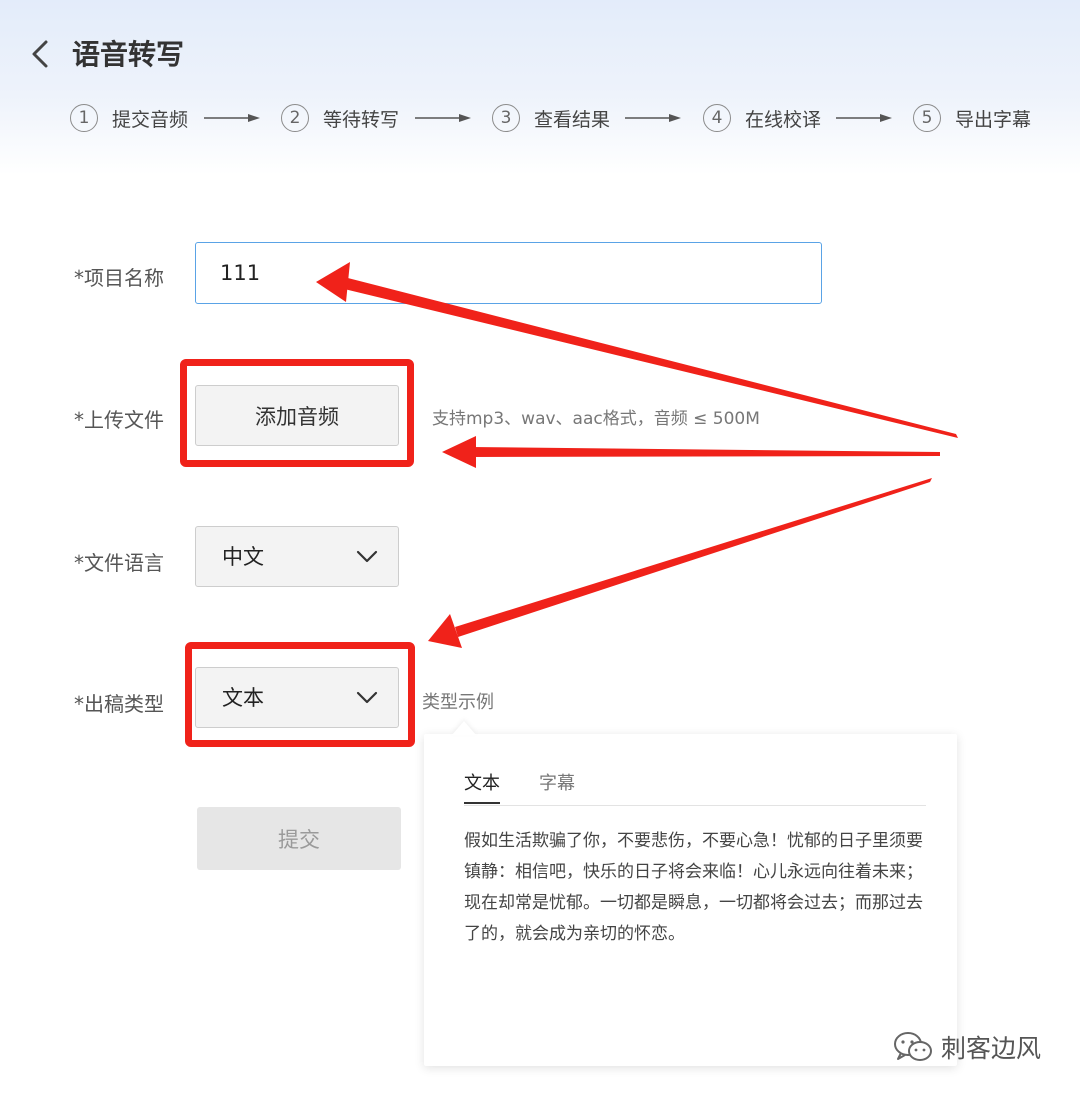  I want to click on step-label: 等待转写, so click(361, 119).